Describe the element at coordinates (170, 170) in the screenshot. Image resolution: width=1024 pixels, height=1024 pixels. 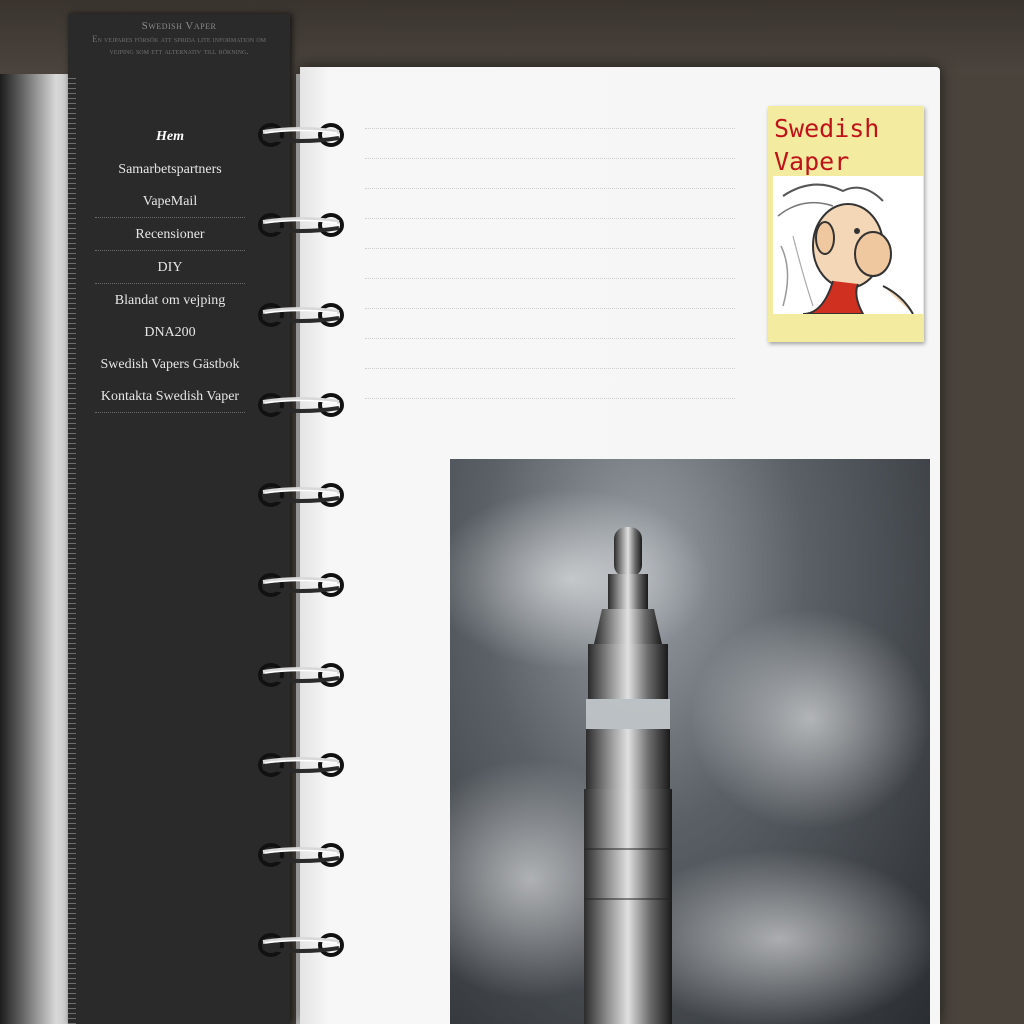
I see `nav-item-samarbetspartners: Samarbetspartners` at that location.